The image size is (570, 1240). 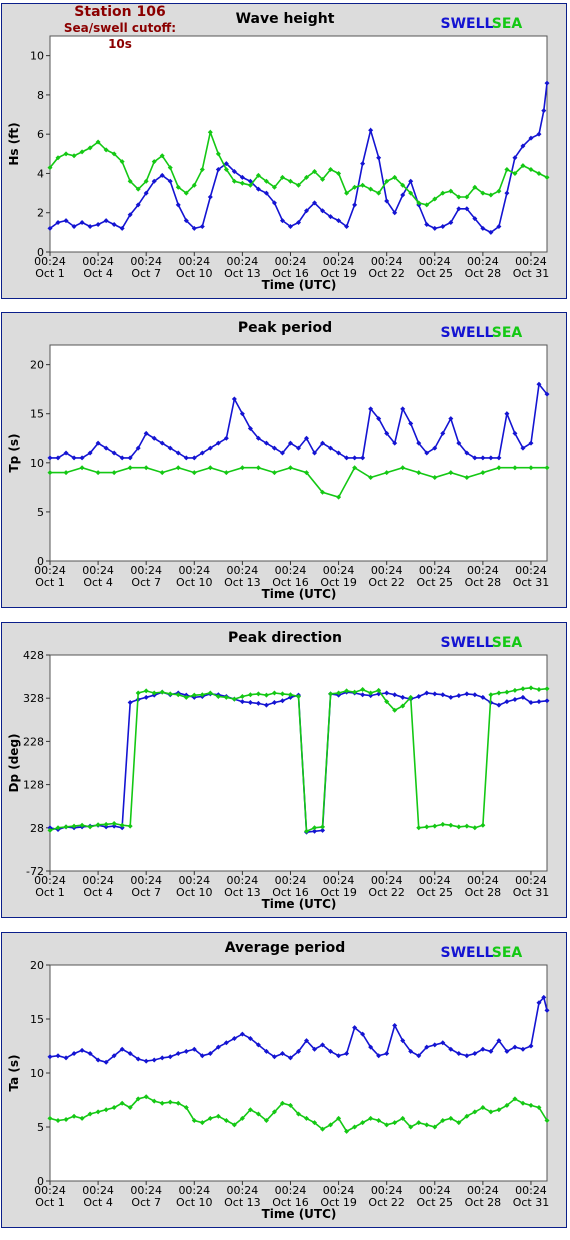 I want to click on chart-title: Peak direction, so click(x=285, y=638).